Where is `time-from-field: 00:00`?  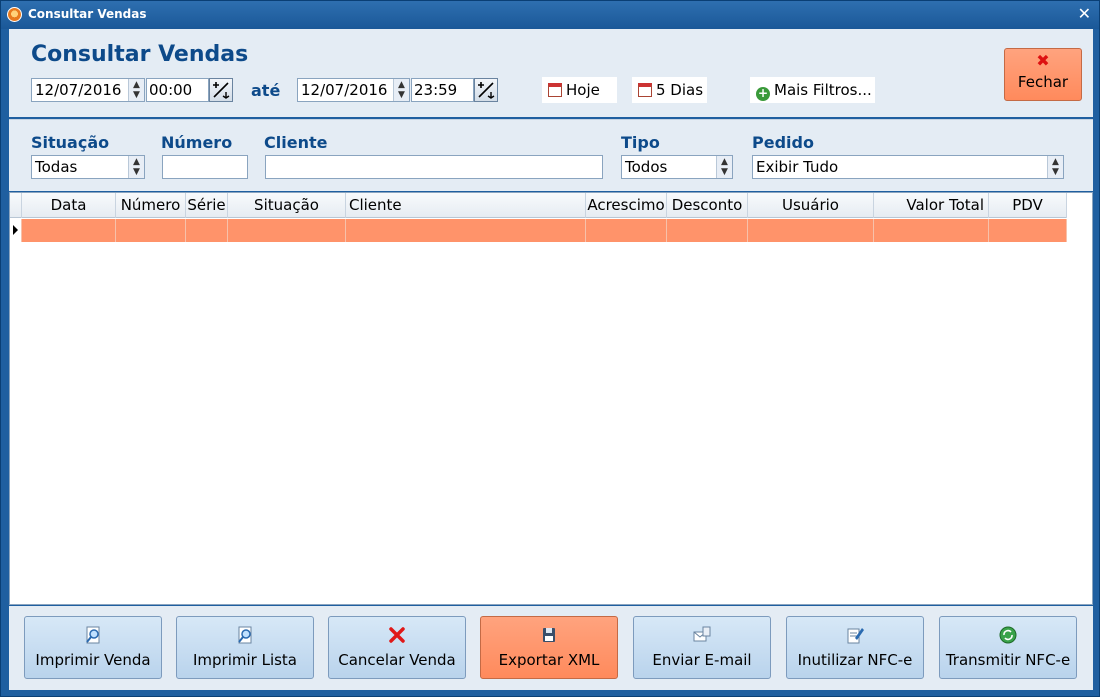
time-from-field: 00:00 is located at coordinates (177, 90).